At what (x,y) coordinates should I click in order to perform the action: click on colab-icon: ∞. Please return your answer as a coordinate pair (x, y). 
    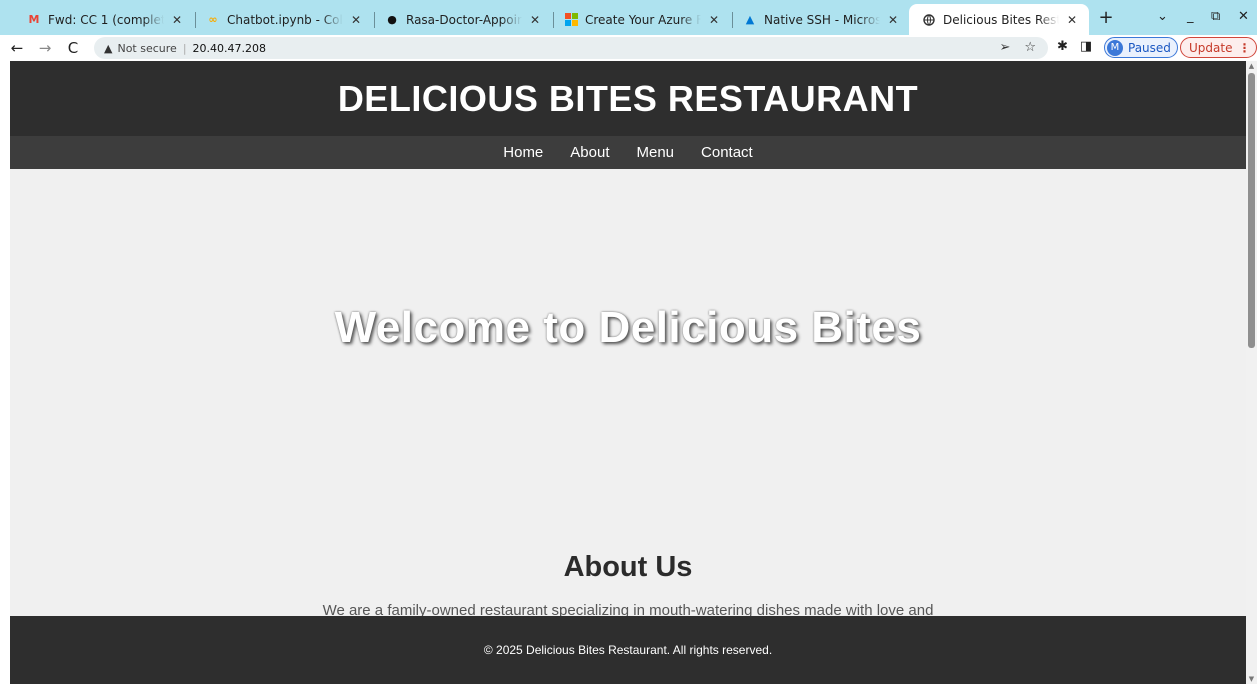
    Looking at the image, I should click on (213, 19).